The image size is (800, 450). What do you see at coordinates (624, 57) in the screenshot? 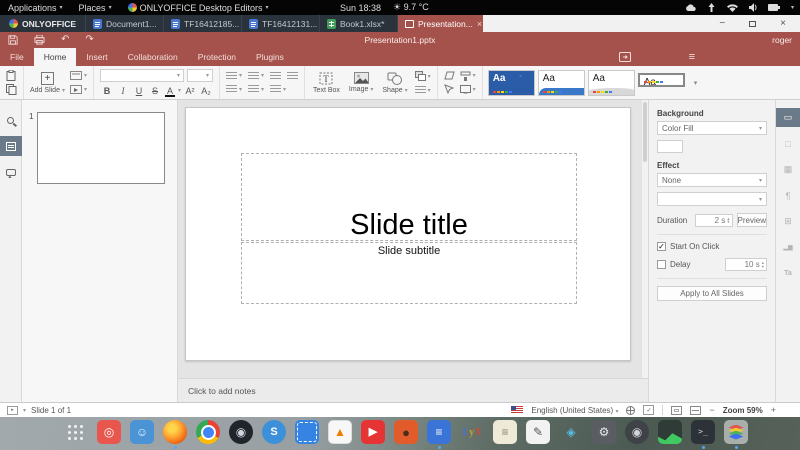
I see `open-file-location-icon` at bounding box center [624, 57].